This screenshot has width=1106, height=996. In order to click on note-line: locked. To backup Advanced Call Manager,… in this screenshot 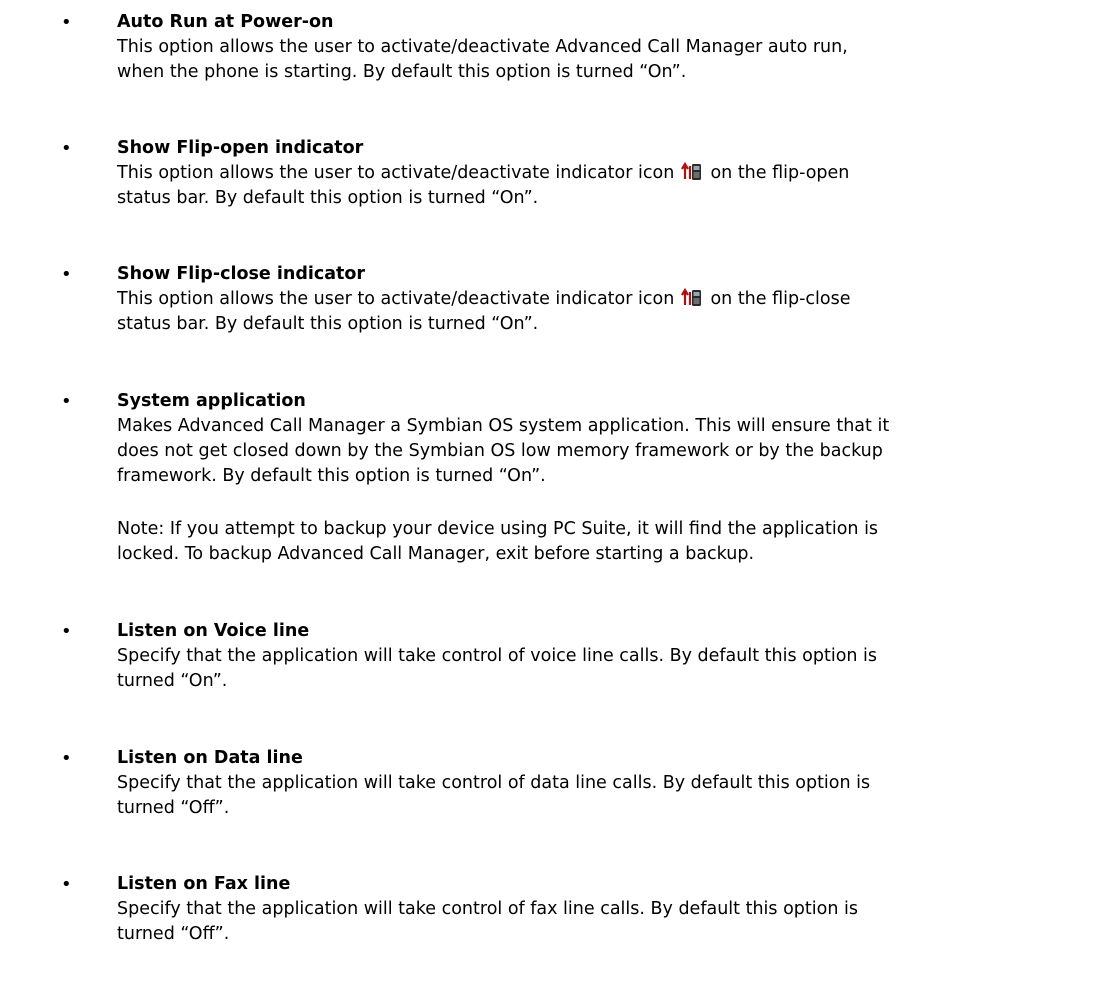, I will do `click(436, 554)`.